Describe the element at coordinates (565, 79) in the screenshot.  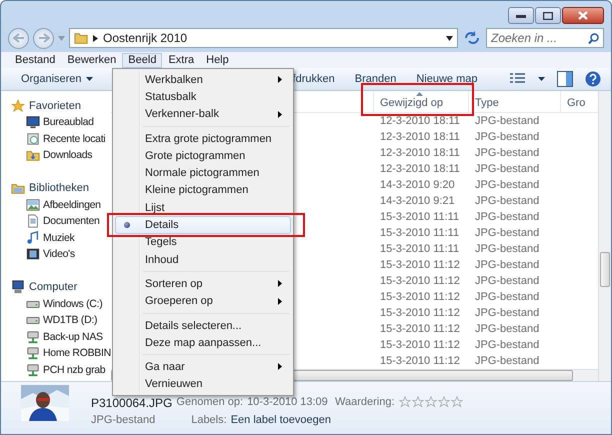
I see `preview-pane-icon` at that location.